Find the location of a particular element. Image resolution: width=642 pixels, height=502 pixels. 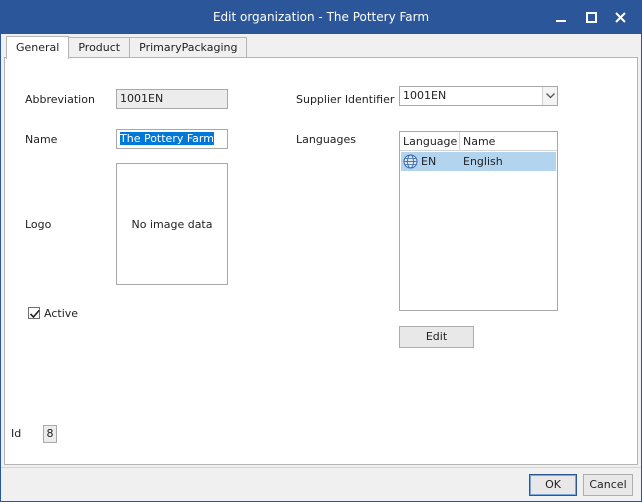

tab-strip: General Product PrimaryPackaging is located at coordinates (127, 47).